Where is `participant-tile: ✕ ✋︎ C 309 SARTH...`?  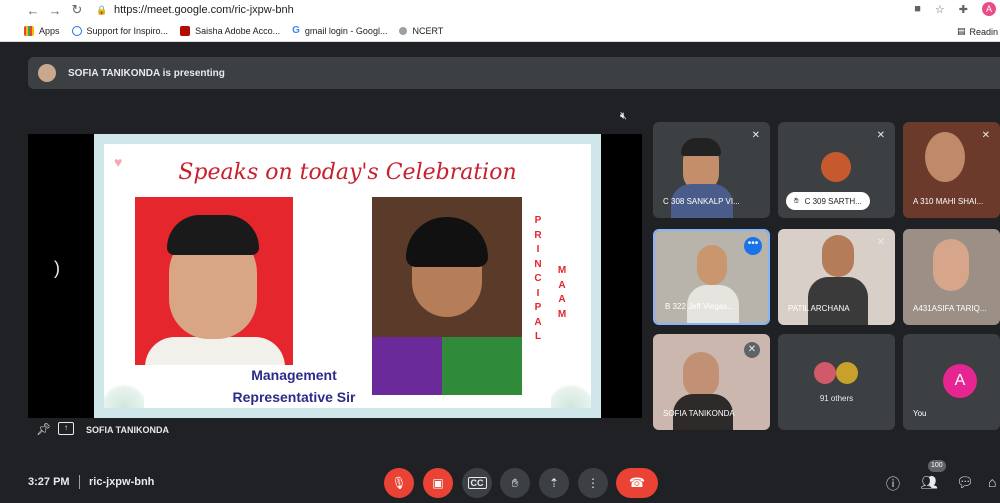 participant-tile: ✕ ✋︎ C 309 SARTH... is located at coordinates (836, 170).